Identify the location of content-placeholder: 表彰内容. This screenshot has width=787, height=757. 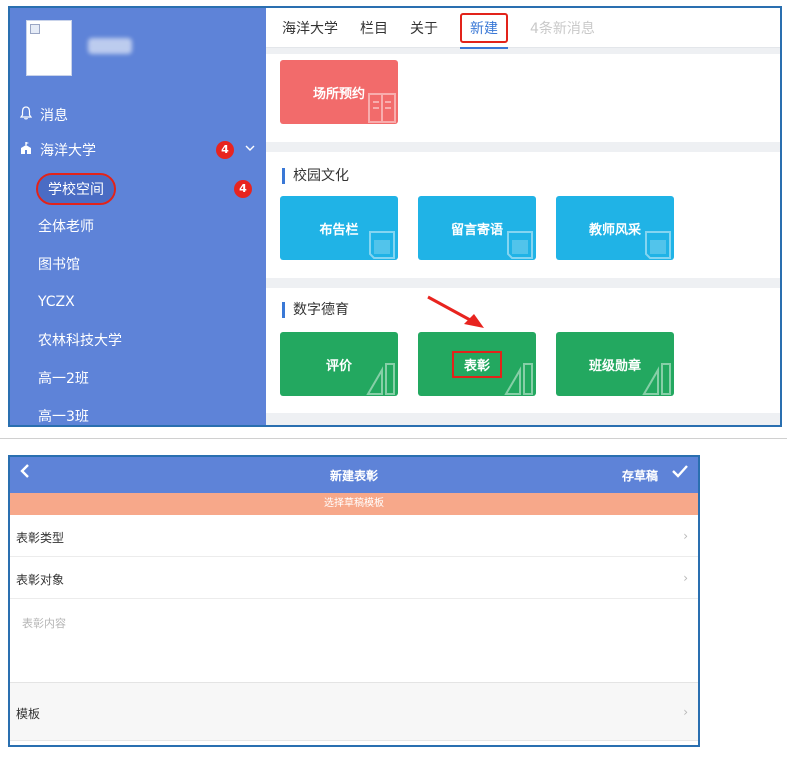
(44, 623).